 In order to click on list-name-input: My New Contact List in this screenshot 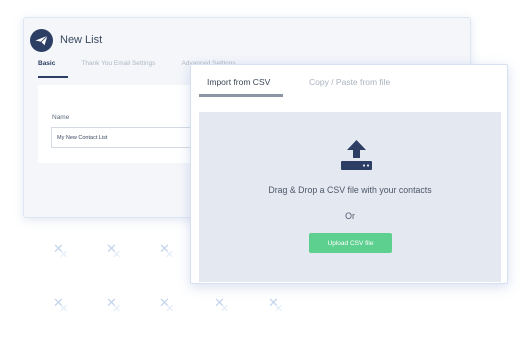, I will do `click(126, 137)`.